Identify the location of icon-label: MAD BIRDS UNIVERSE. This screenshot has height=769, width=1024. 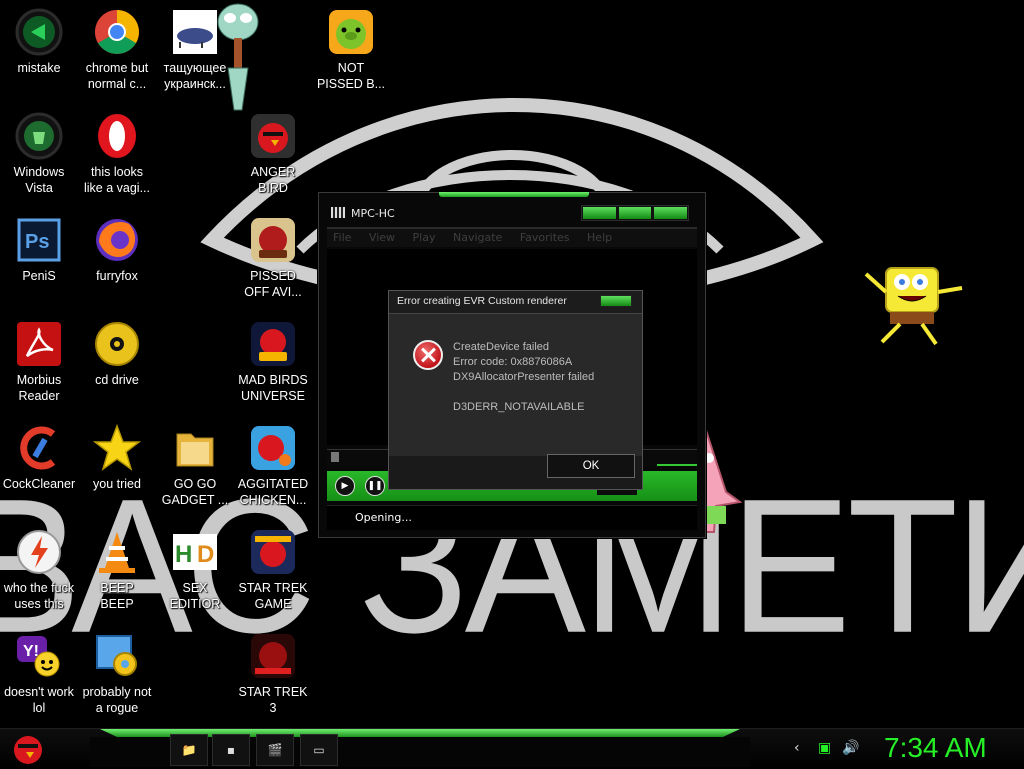
(273, 388).